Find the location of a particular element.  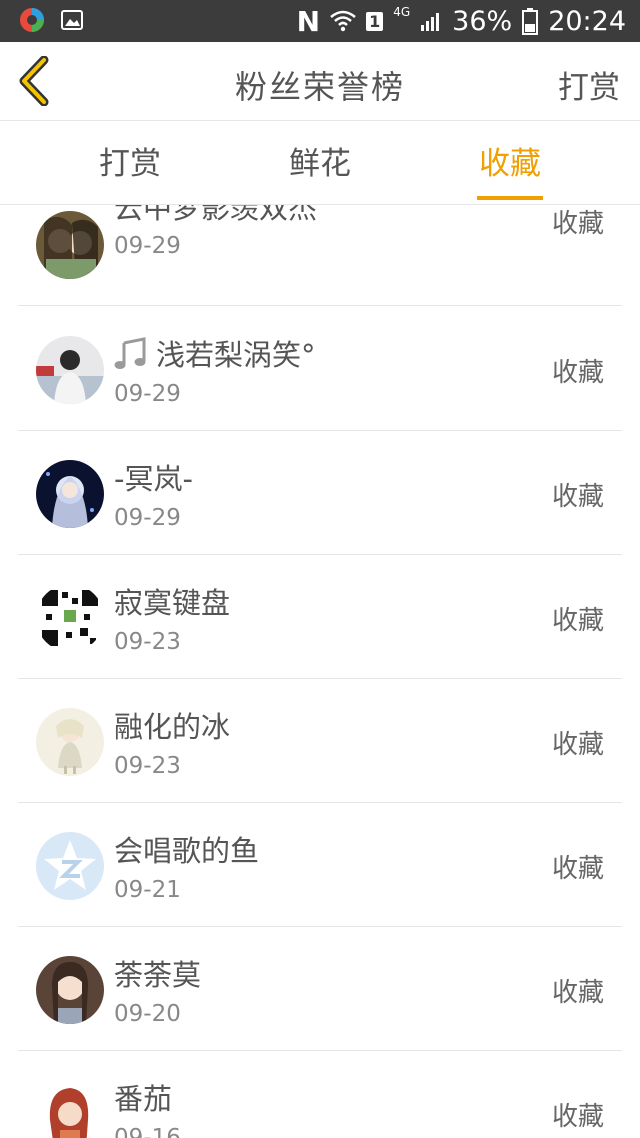

tab-flowers: 鲜花 is located at coordinates (320, 162).